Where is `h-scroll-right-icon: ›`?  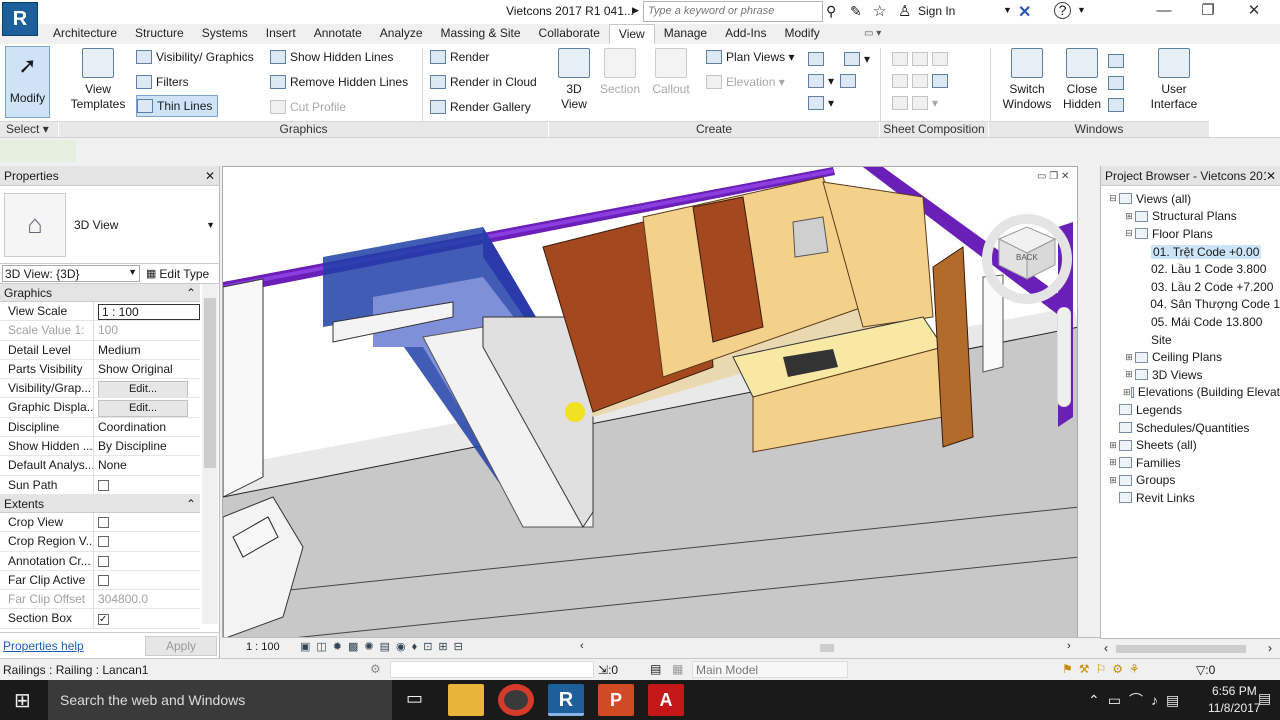 h-scroll-right-icon: › is located at coordinates (1069, 646).